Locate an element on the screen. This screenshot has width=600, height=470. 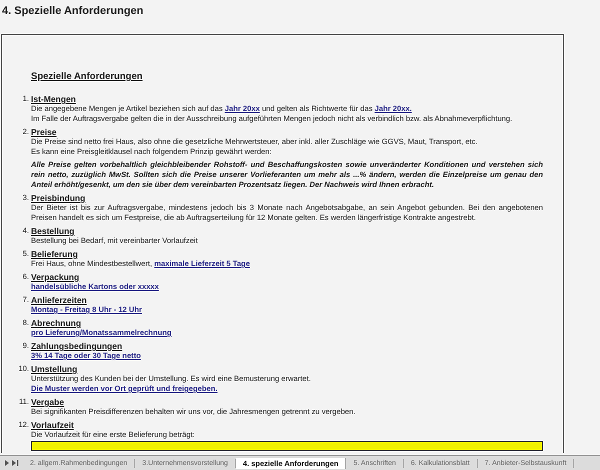
item-title: Belieferung is located at coordinates (54, 254).